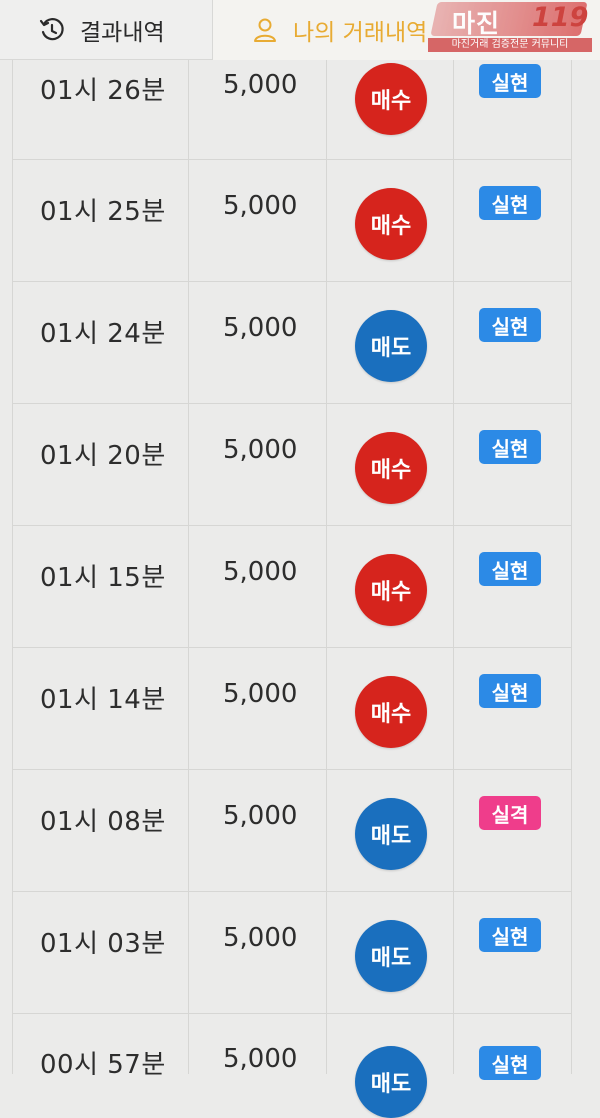 The width and height of the screenshot is (600, 1118). I want to click on tab-result-history-label: 결과내역, so click(122, 32).